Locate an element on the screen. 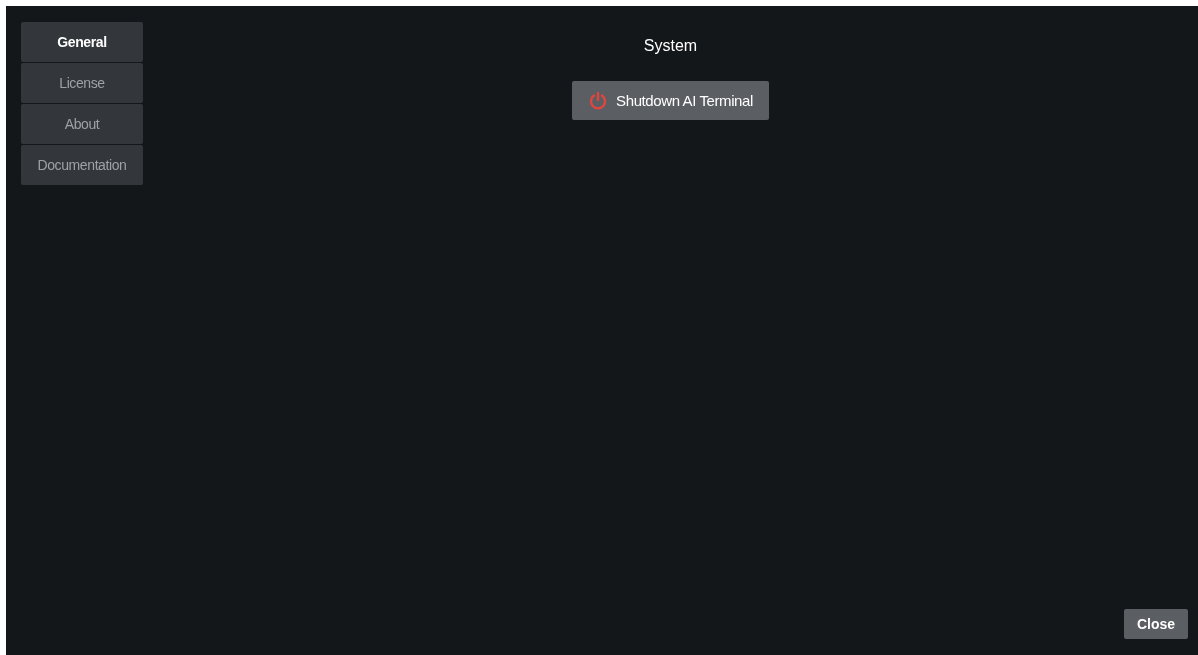 This screenshot has height=655, width=1198. section-title: System is located at coordinates (670, 46).